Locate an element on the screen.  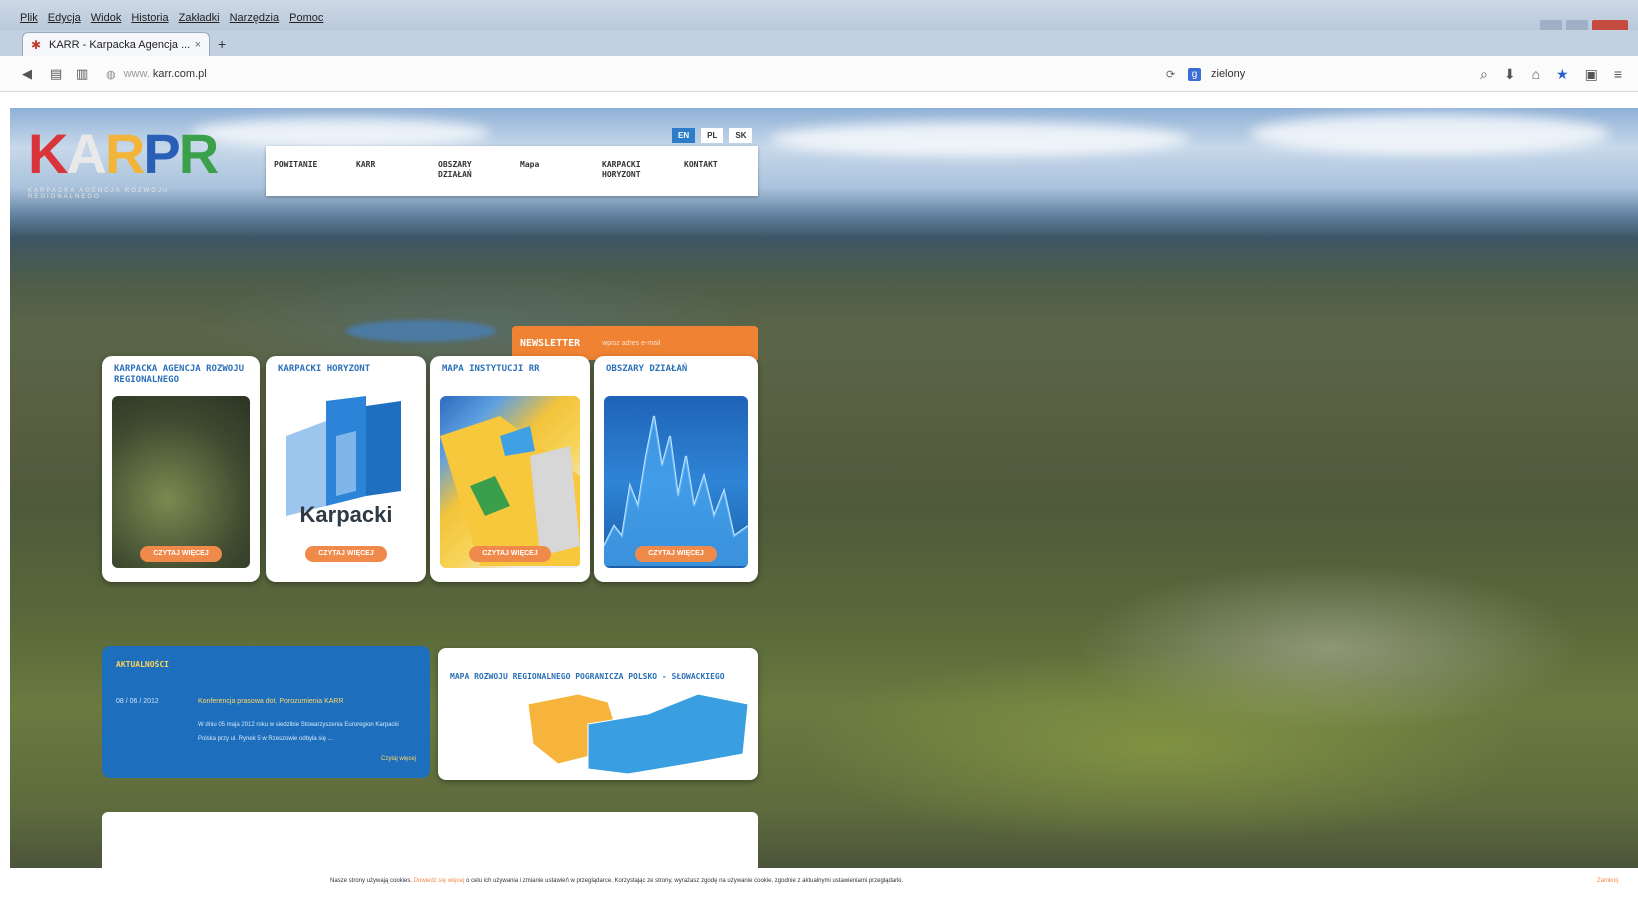
site-identity-icon: ◍ is located at coordinates (111, 74).